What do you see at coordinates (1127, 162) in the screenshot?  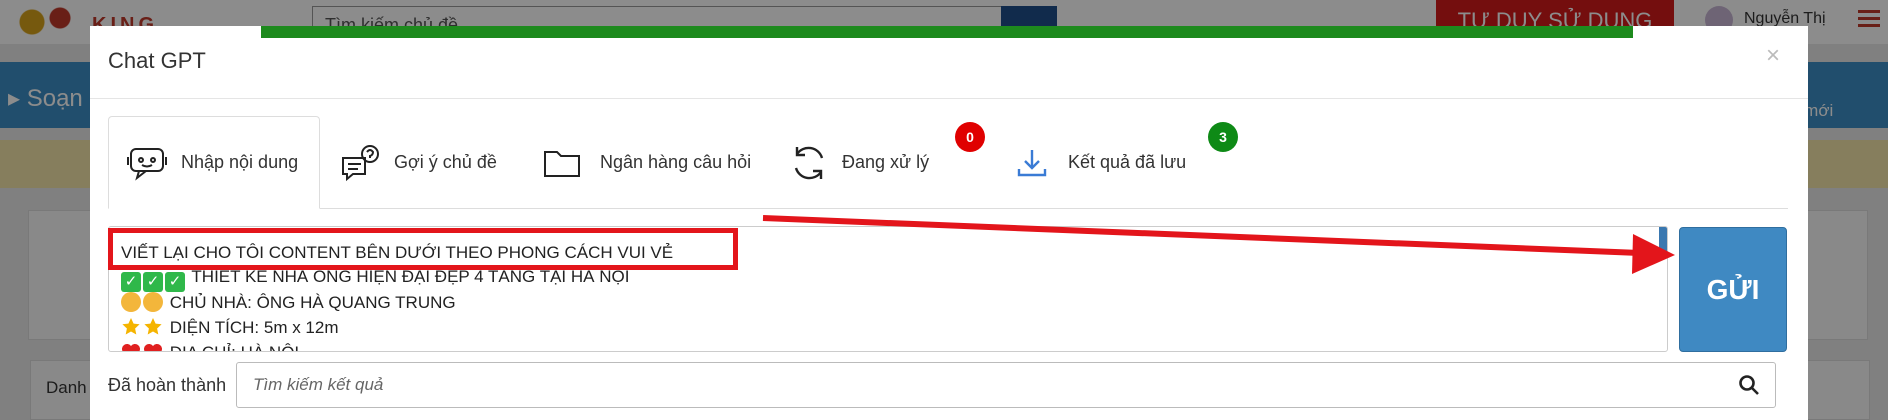 I see `tab-label: Kết quả đã lưu` at bounding box center [1127, 162].